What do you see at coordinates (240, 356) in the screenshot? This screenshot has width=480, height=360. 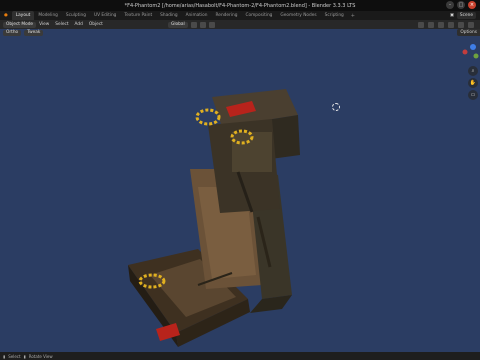 I see `status-bar: ▮ Select ▮ Rotate View` at bounding box center [240, 356].